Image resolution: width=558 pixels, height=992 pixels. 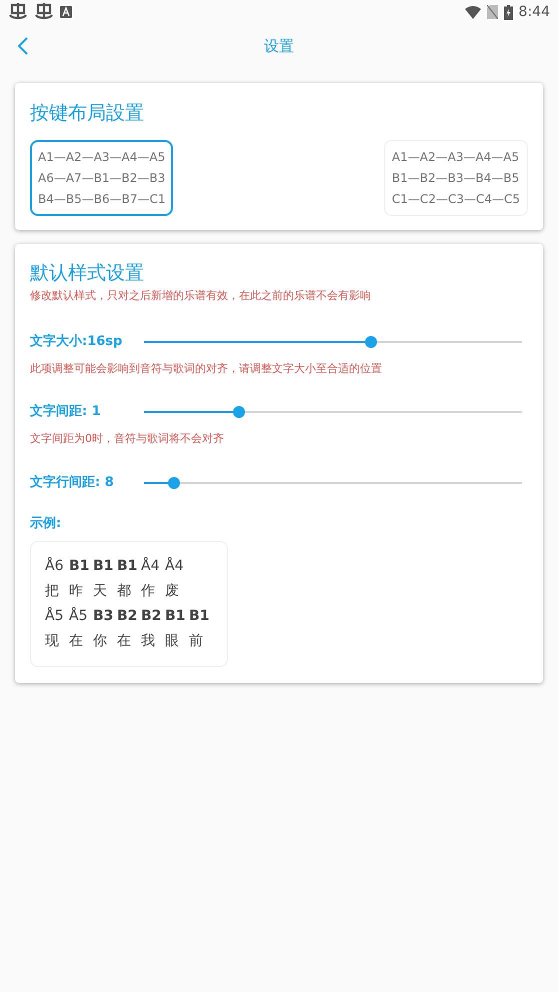 I want to click on score-token: 废, so click(x=172, y=591).